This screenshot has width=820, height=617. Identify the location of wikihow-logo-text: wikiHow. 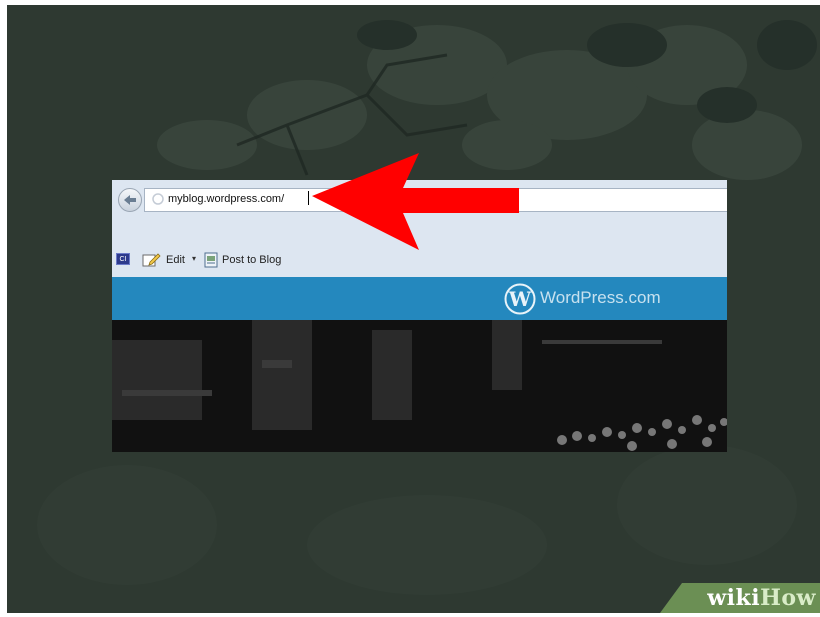
(761, 598).